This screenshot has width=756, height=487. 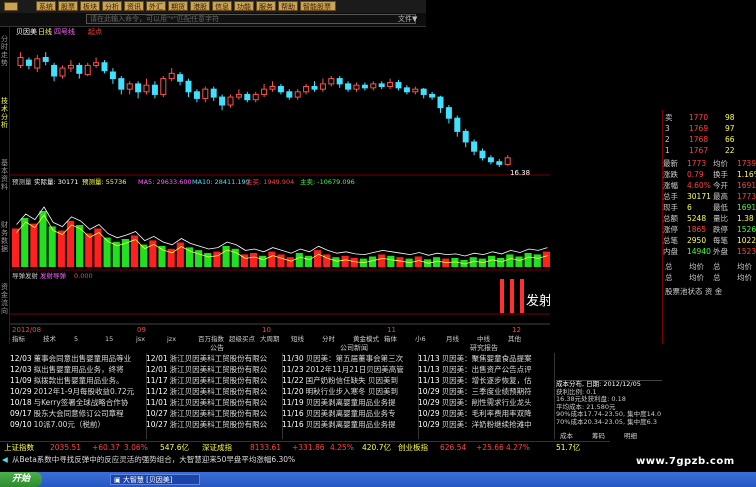 I want to click on news-item: 11/19 贝因美剥离婴童用品业务提, so click(x=350, y=402).